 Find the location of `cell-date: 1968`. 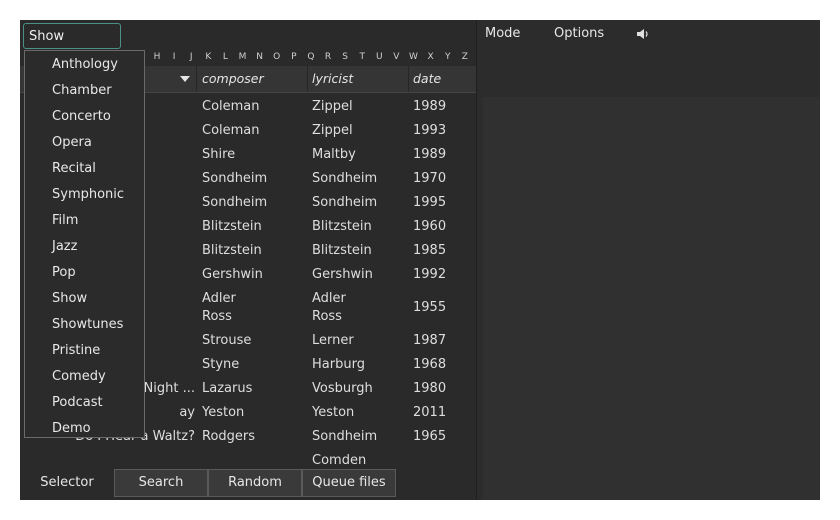

cell-date: 1968 is located at coordinates (430, 364).